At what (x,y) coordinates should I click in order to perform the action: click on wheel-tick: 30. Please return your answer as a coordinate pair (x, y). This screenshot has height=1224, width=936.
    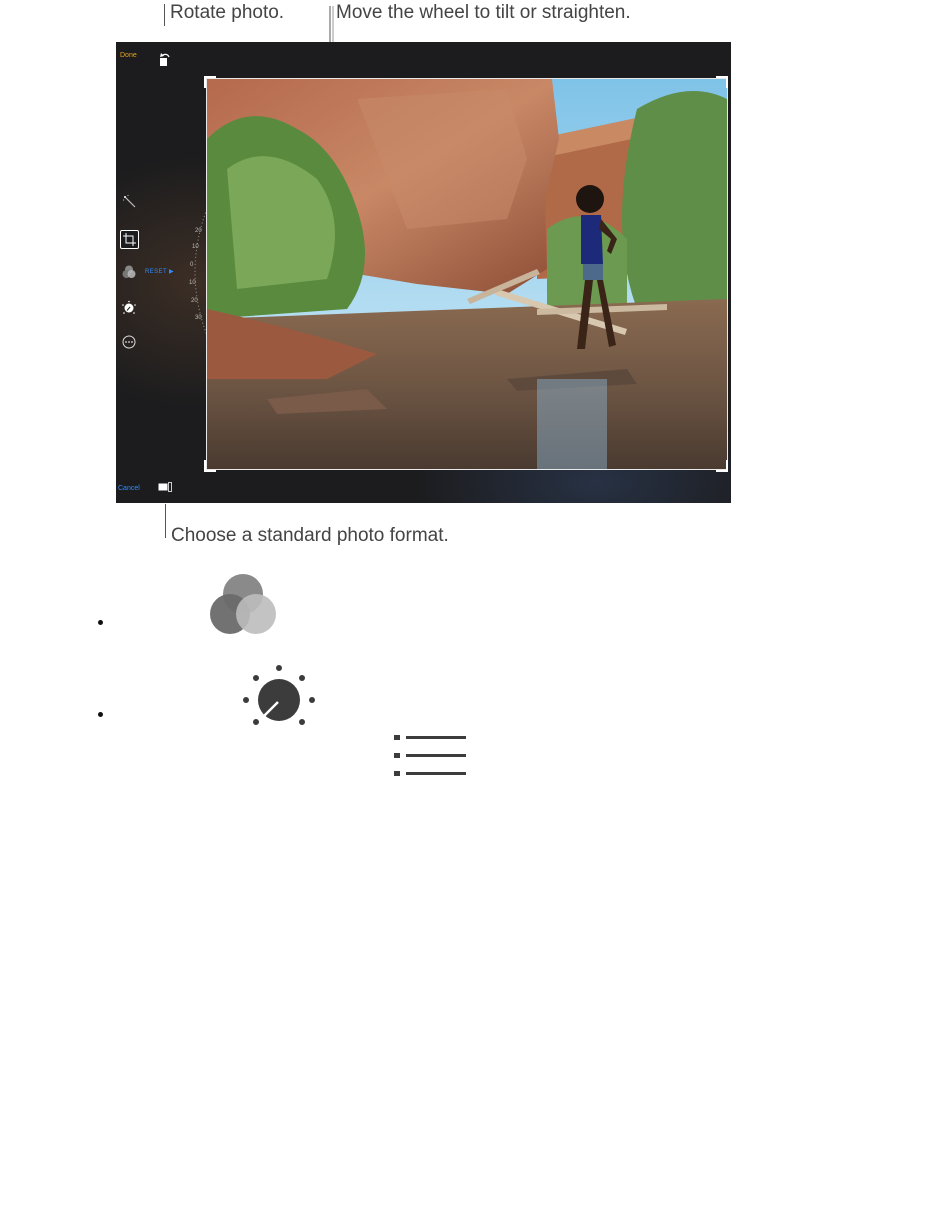
    Looking at the image, I should click on (198, 318).